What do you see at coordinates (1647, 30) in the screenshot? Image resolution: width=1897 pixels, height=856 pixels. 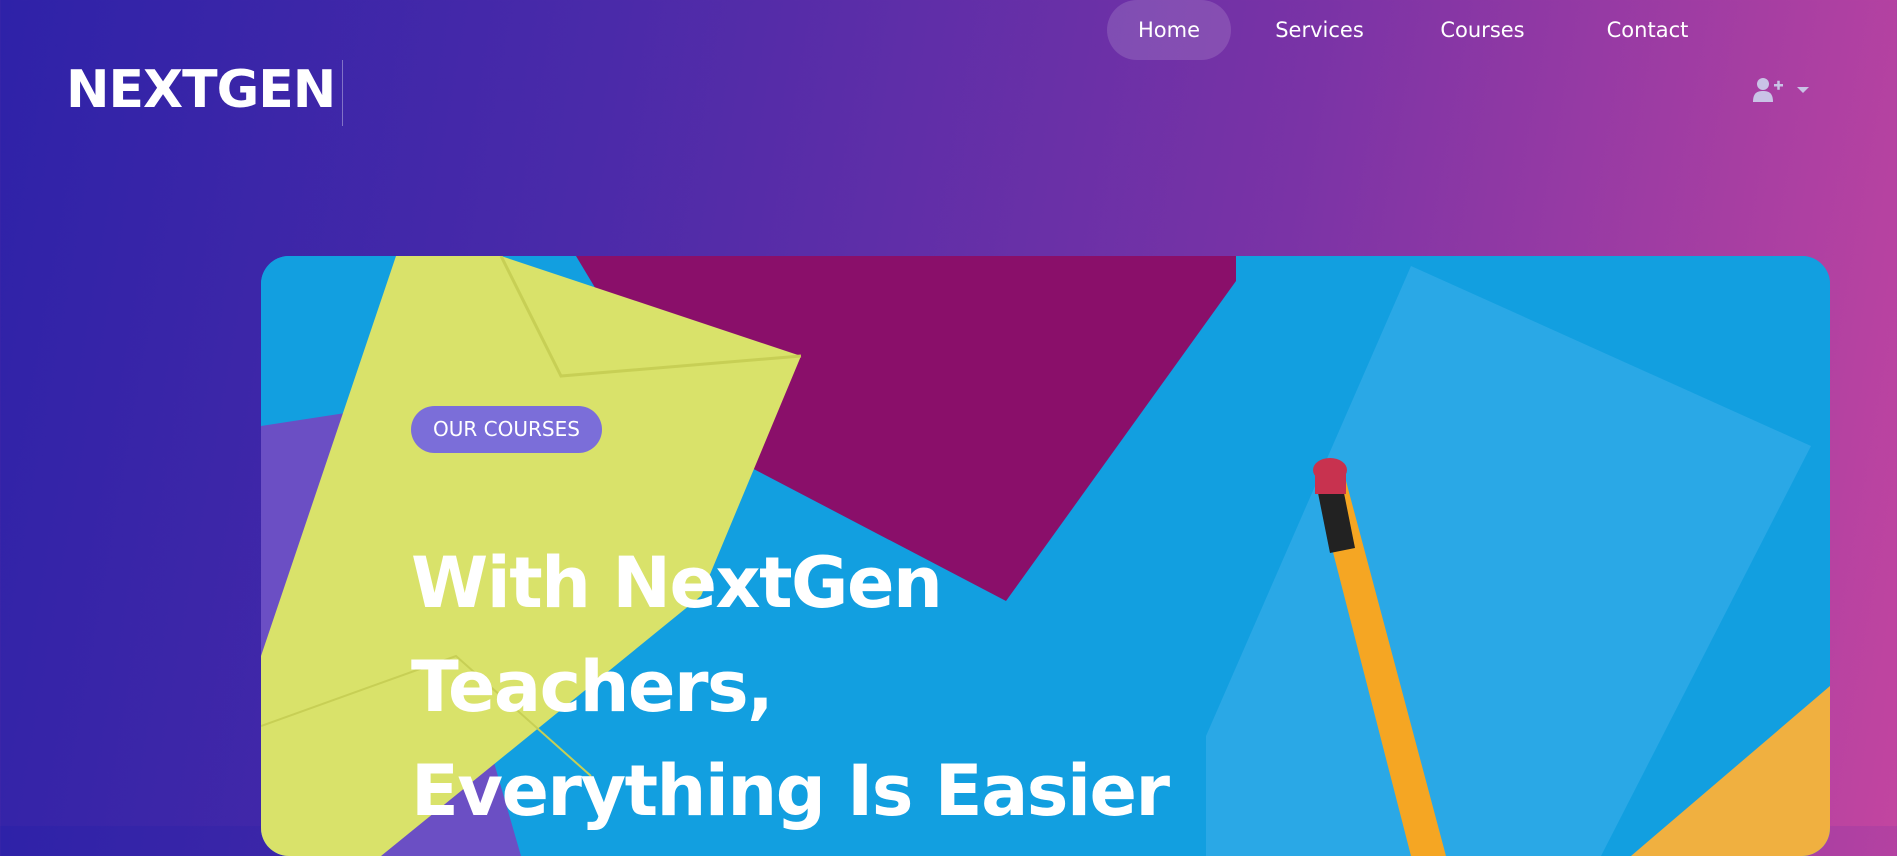 I see `nav-contact: Contact` at bounding box center [1647, 30].